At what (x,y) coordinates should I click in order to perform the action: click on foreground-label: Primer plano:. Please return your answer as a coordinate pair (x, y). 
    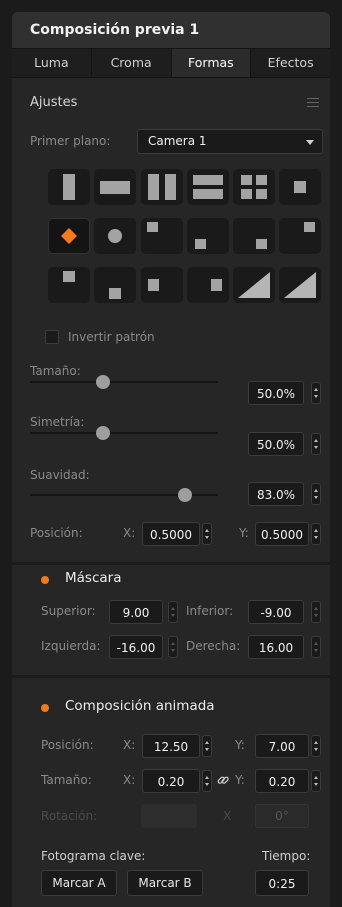
    Looking at the image, I should click on (70, 141).